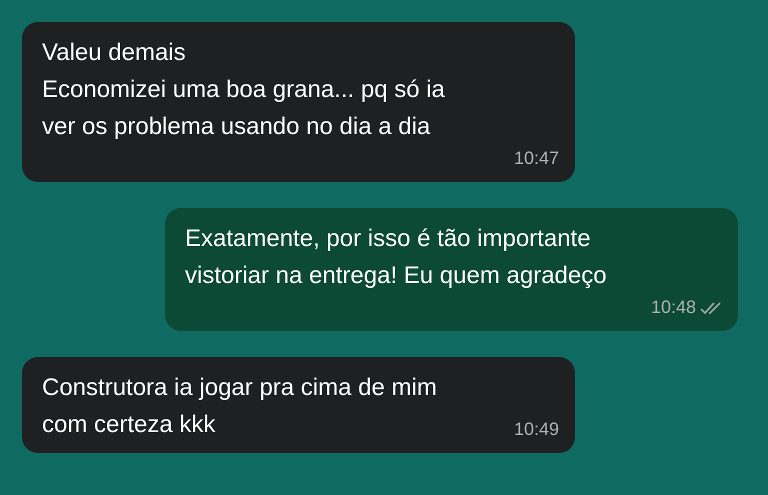  What do you see at coordinates (239, 406) in the screenshot?
I see `message-text: Construtora ia jogar pra cima de mim com certeza kkk` at bounding box center [239, 406].